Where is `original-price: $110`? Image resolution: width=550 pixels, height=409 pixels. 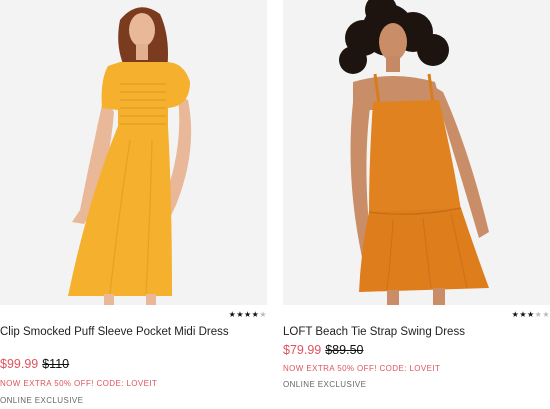
original-price: $110 is located at coordinates (56, 364).